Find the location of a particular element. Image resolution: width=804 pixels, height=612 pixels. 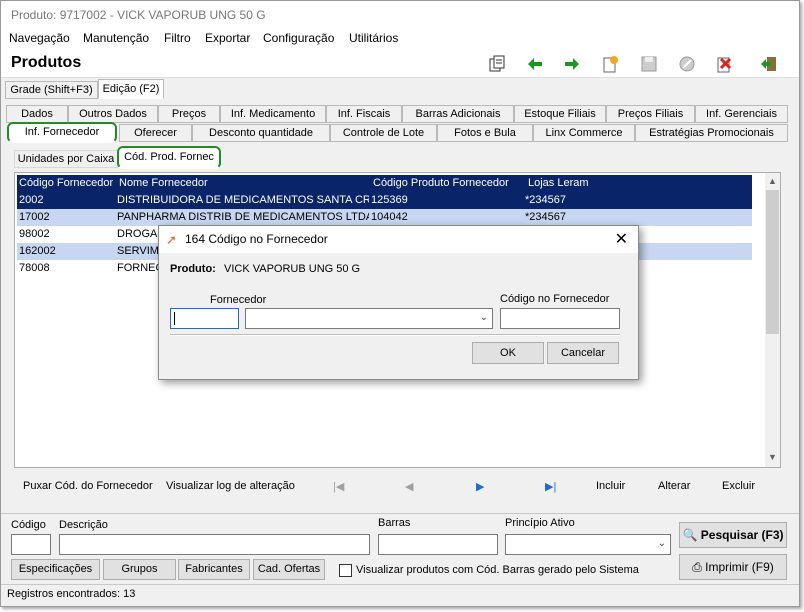

next-record-icon: ▶ is located at coordinates (480, 486).